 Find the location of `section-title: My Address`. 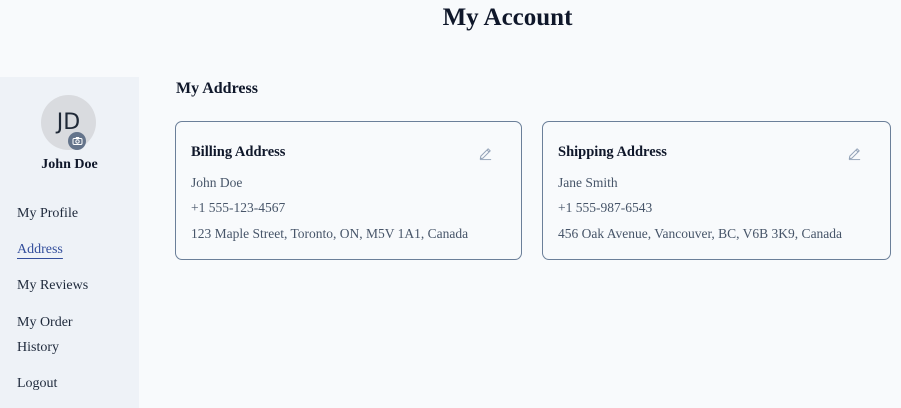

section-title: My Address is located at coordinates (217, 88).